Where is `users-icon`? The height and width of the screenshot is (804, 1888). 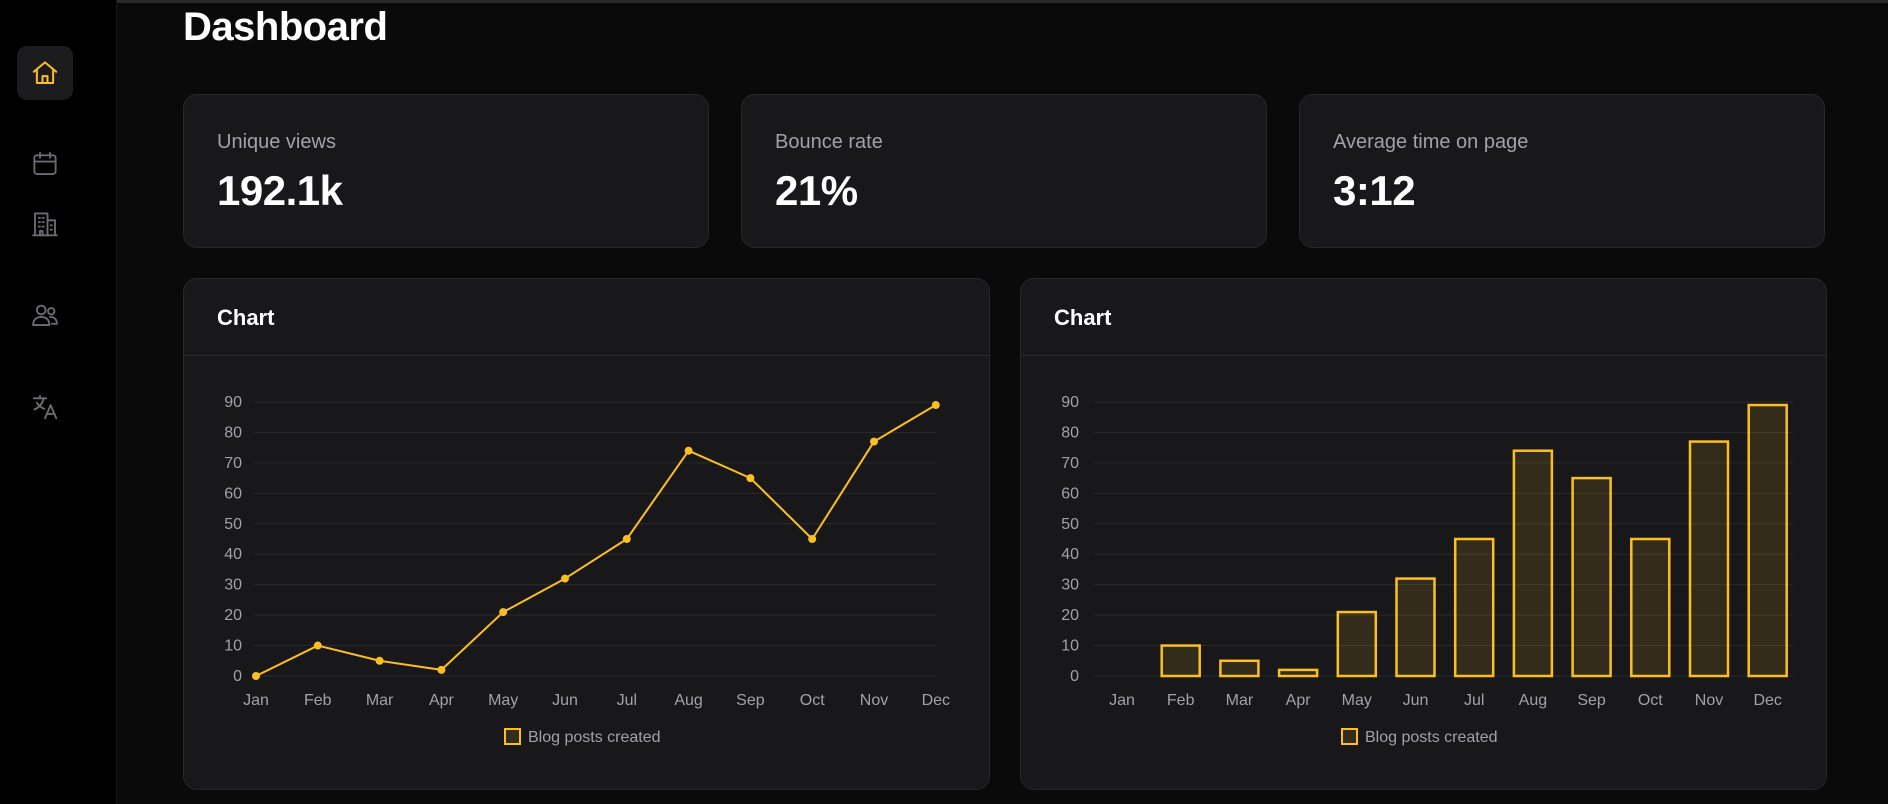 users-icon is located at coordinates (45, 315).